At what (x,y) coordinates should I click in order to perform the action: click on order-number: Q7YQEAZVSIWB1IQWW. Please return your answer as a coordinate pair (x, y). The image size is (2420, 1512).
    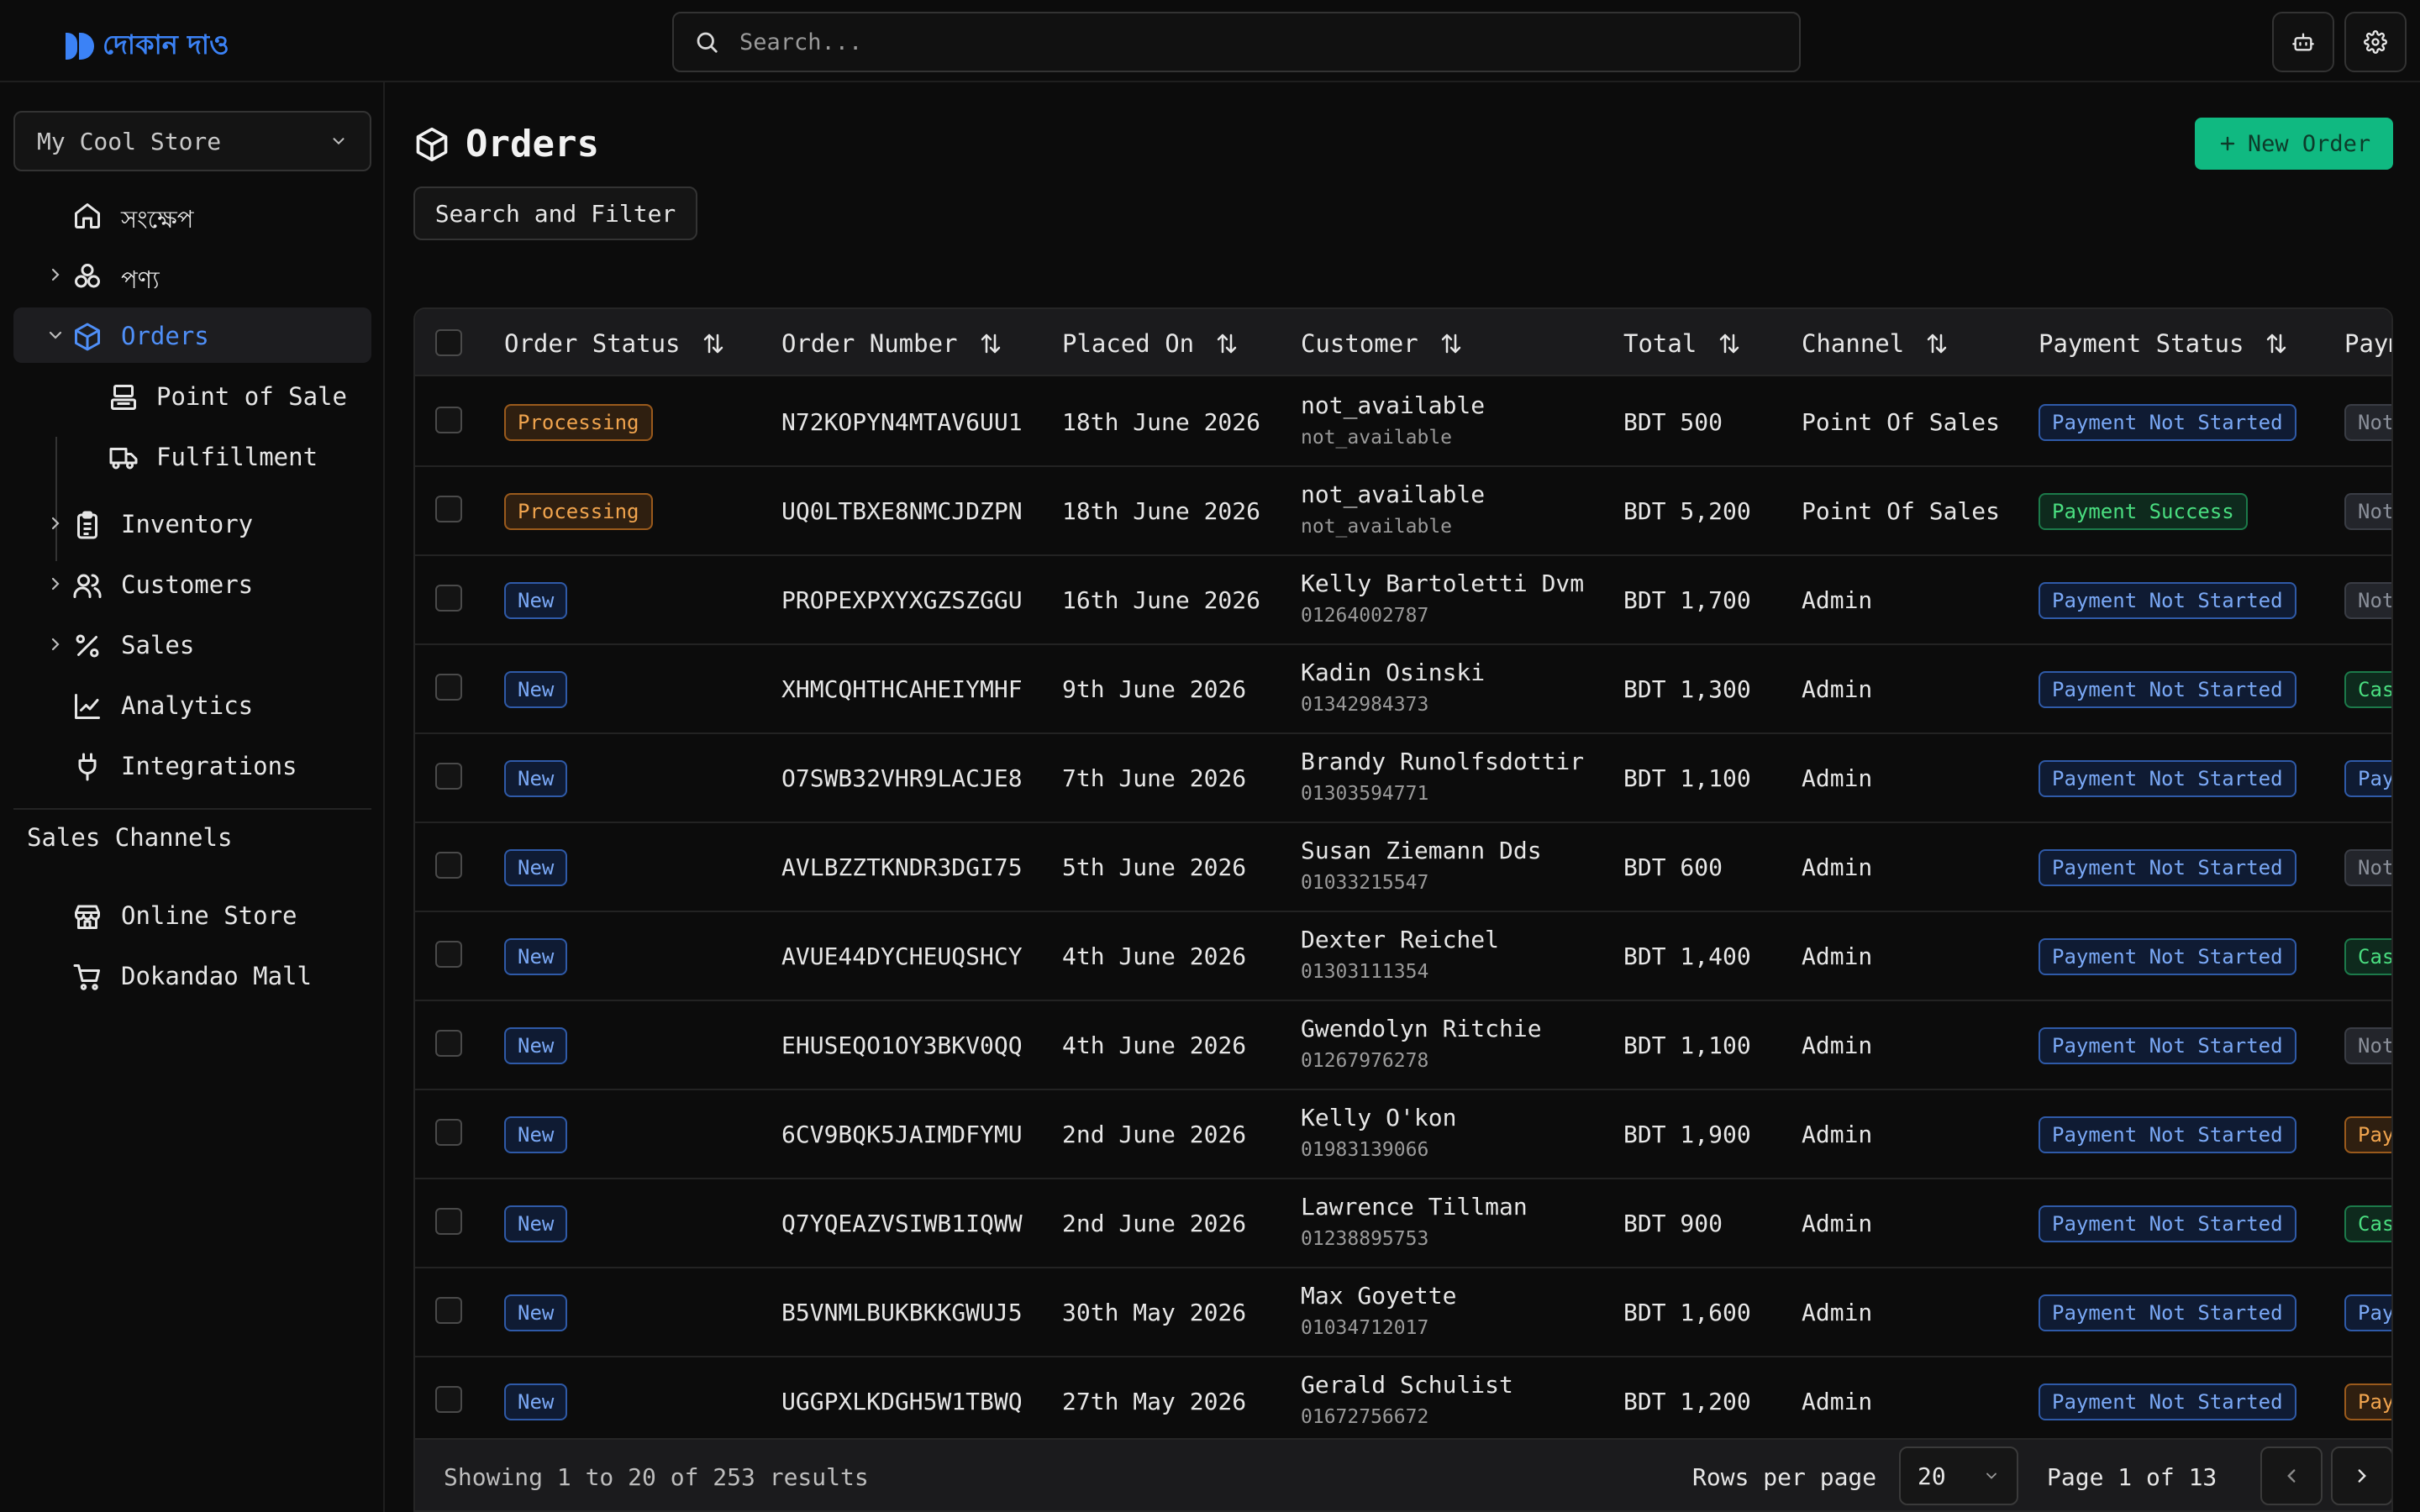
    Looking at the image, I should click on (902, 1223).